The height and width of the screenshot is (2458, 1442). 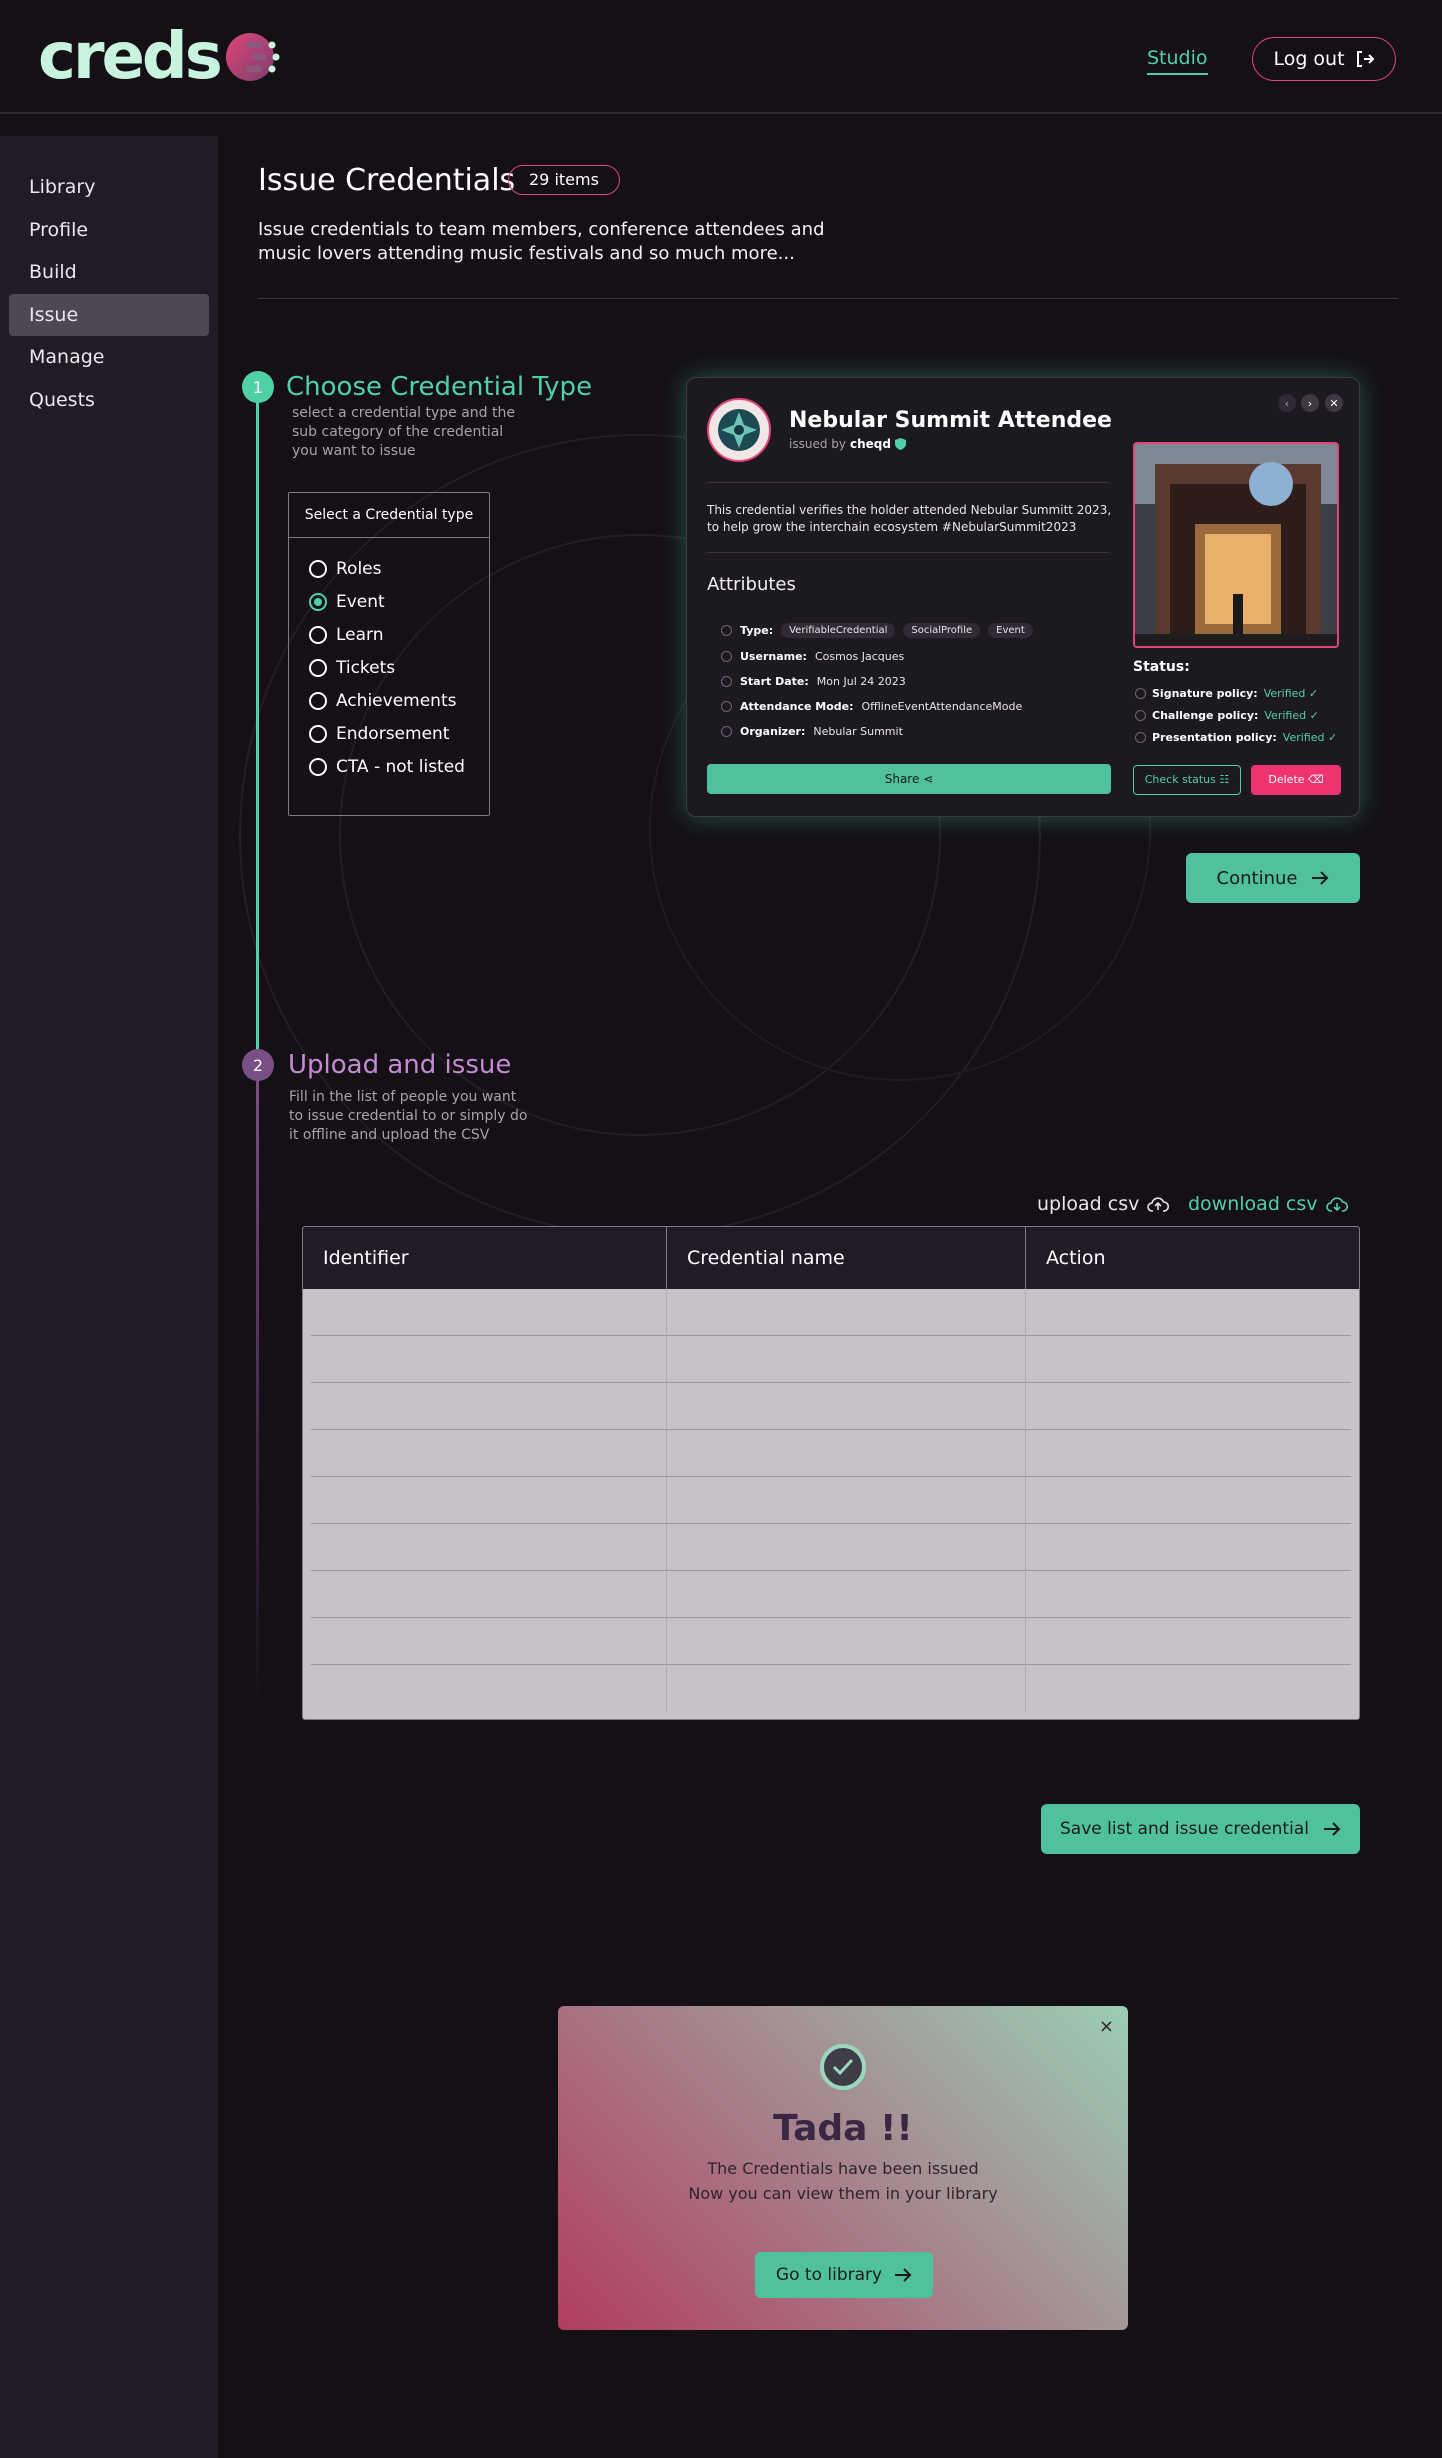 I want to click on sidebar-item-build: Build, so click(x=109, y=272).